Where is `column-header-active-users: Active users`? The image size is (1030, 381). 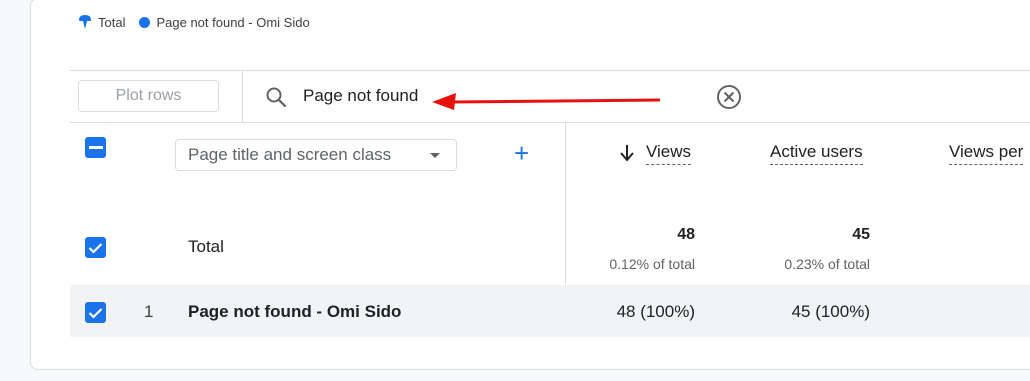 column-header-active-users: Active users is located at coordinates (816, 153).